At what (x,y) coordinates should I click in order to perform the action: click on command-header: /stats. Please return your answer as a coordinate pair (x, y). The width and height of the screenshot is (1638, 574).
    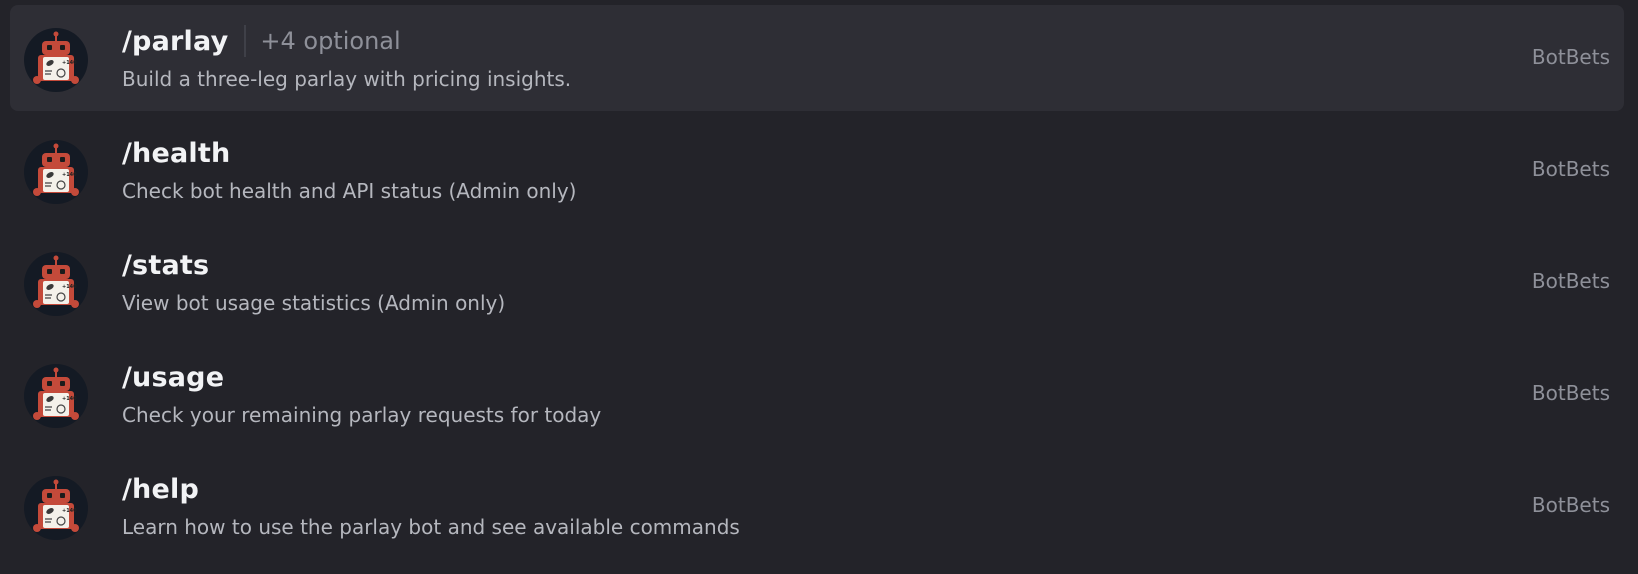
    Looking at the image, I should click on (165, 265).